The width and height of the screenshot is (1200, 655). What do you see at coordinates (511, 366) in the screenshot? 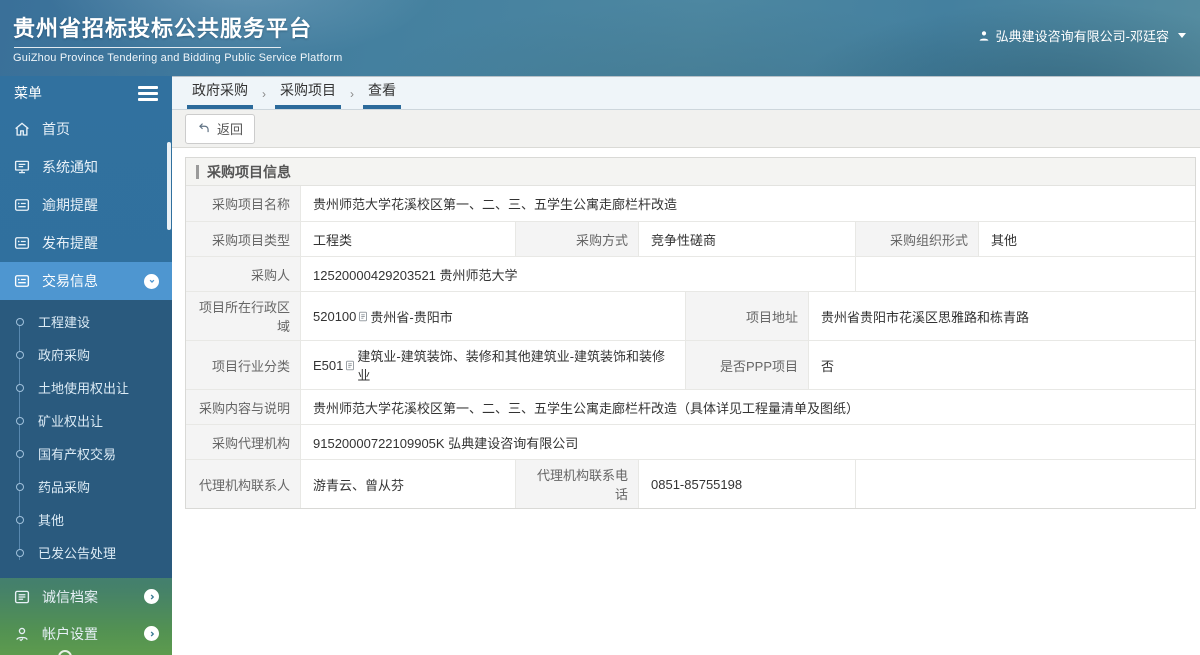
I see `field-value-text: 建筑业-建筑装饰、装修和其他建筑业-建筑装饰和装修业` at bounding box center [511, 366].